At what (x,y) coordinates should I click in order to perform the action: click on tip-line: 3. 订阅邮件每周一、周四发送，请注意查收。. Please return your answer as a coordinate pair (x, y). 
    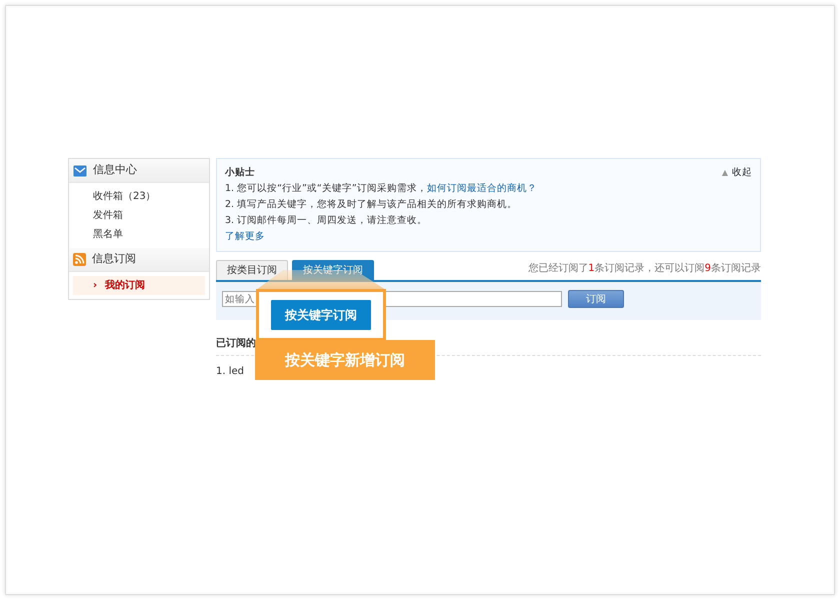
    Looking at the image, I should click on (326, 221).